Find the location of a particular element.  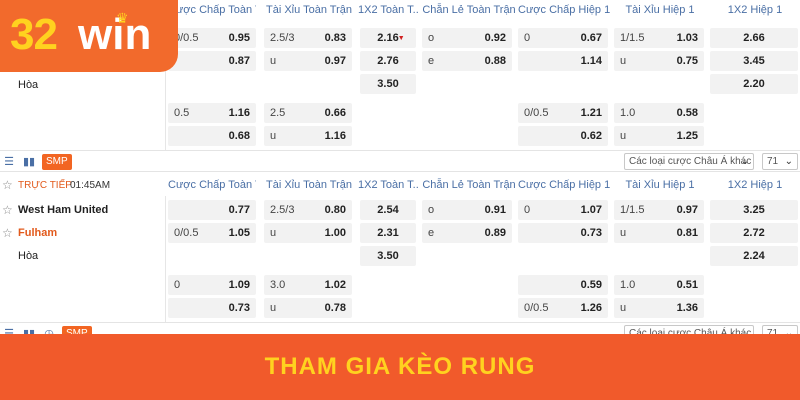

market-count-select: 71 ⌄ is located at coordinates (780, 161).